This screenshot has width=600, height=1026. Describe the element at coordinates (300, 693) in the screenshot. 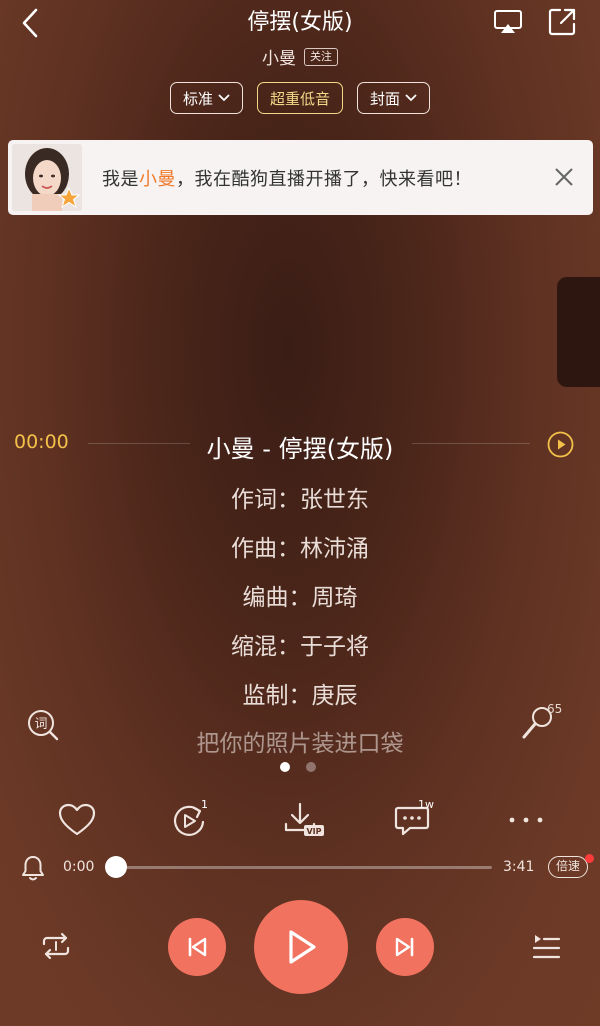

I see `lyric-line: 监制：庚辰` at that location.